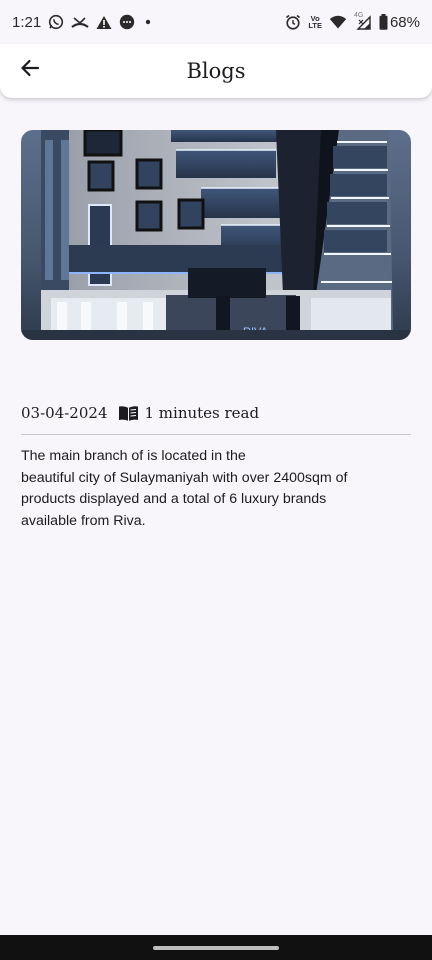  What do you see at coordinates (216, 434) in the screenshot?
I see `divider` at bounding box center [216, 434].